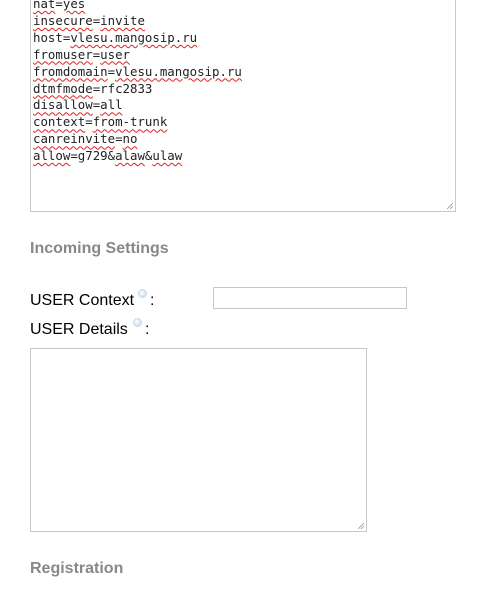 The height and width of the screenshot is (600, 480). What do you see at coordinates (167, 156) in the screenshot?
I see `misspelled-word: ulaw` at bounding box center [167, 156].